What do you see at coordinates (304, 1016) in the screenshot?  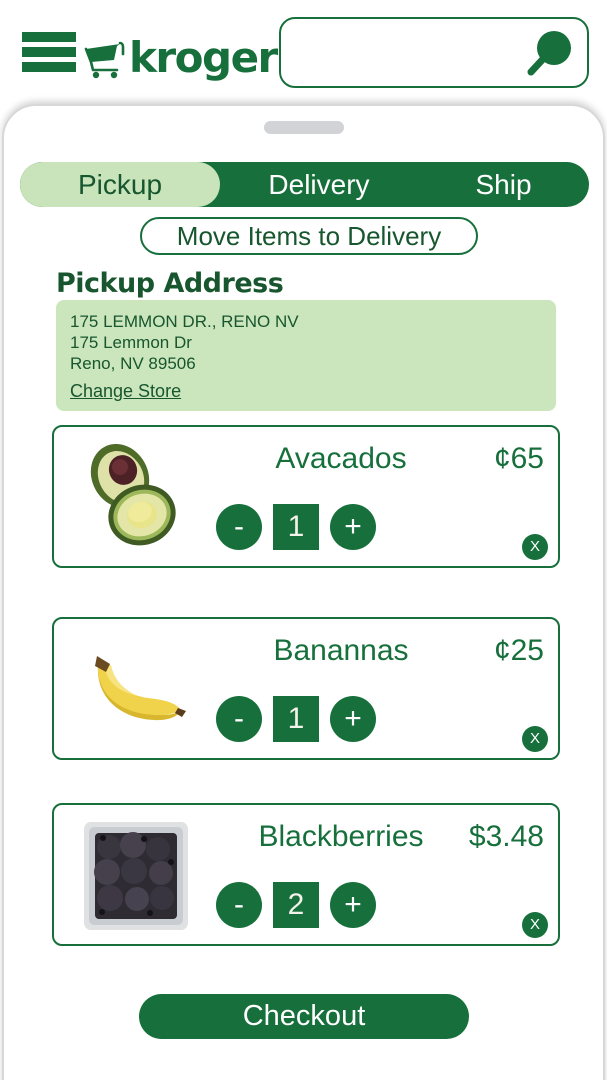 I see `checkout-button: Checkout` at bounding box center [304, 1016].